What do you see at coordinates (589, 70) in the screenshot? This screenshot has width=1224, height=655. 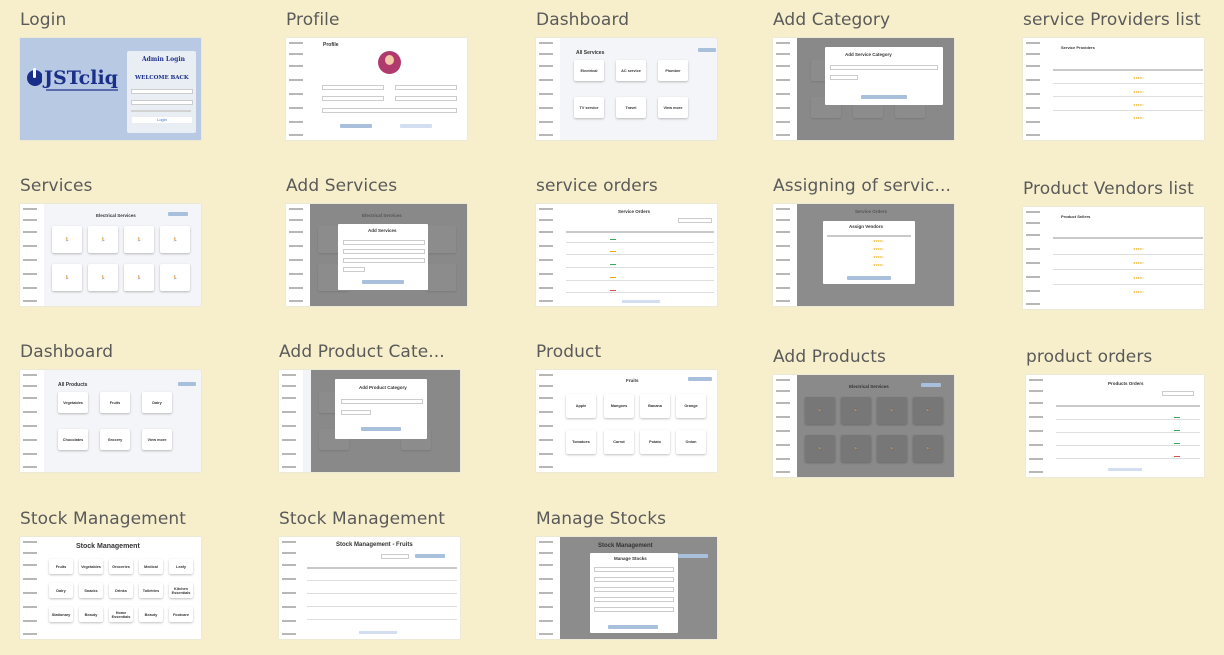 I see `tile: Electrical` at bounding box center [589, 70].